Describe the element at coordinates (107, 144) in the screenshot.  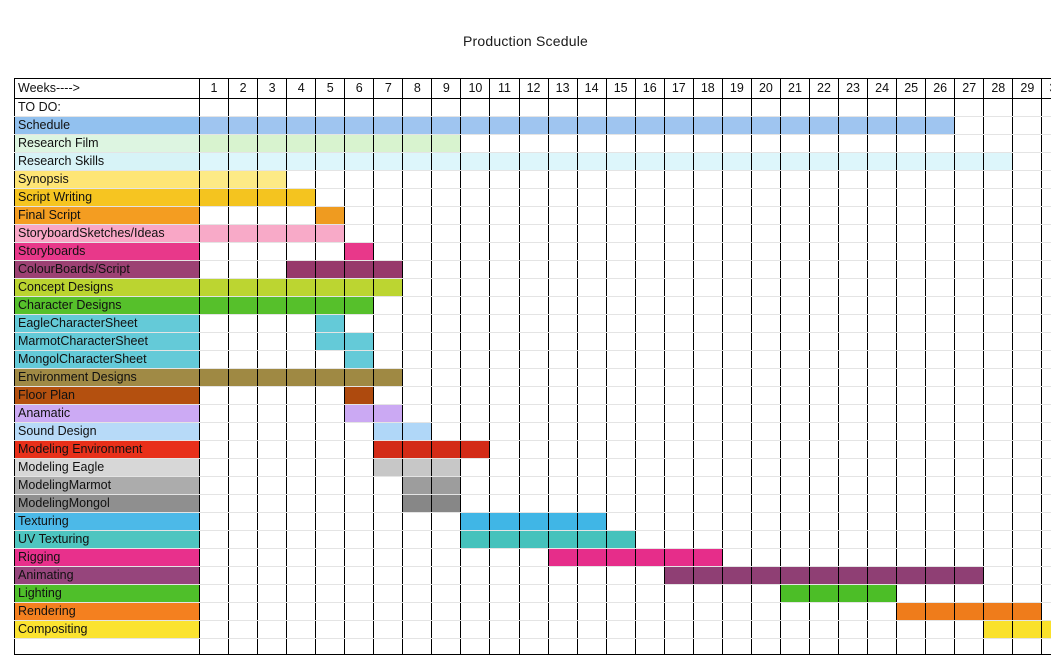
I see `task-label-research-film: Research Film` at that location.